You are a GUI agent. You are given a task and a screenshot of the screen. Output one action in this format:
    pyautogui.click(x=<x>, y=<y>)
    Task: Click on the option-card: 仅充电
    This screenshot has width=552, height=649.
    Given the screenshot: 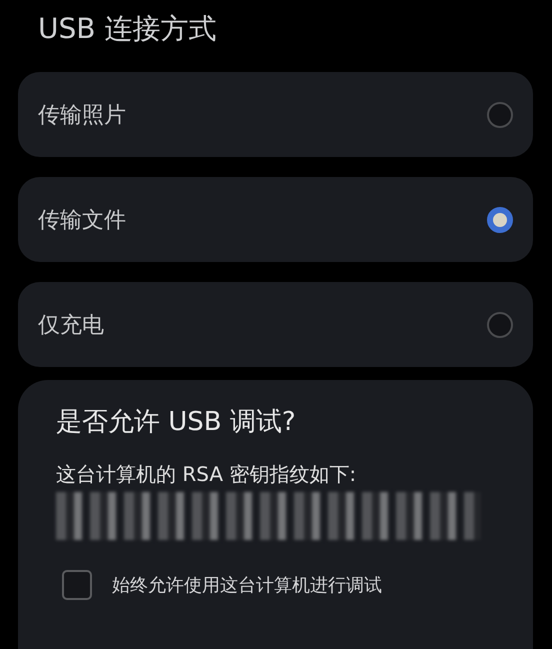 What is the action you would take?
    pyautogui.click(x=275, y=324)
    